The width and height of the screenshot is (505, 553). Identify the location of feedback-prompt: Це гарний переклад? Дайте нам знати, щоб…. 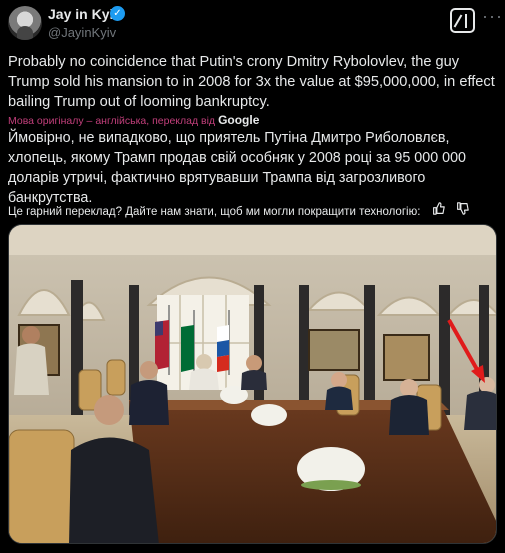
(214, 212).